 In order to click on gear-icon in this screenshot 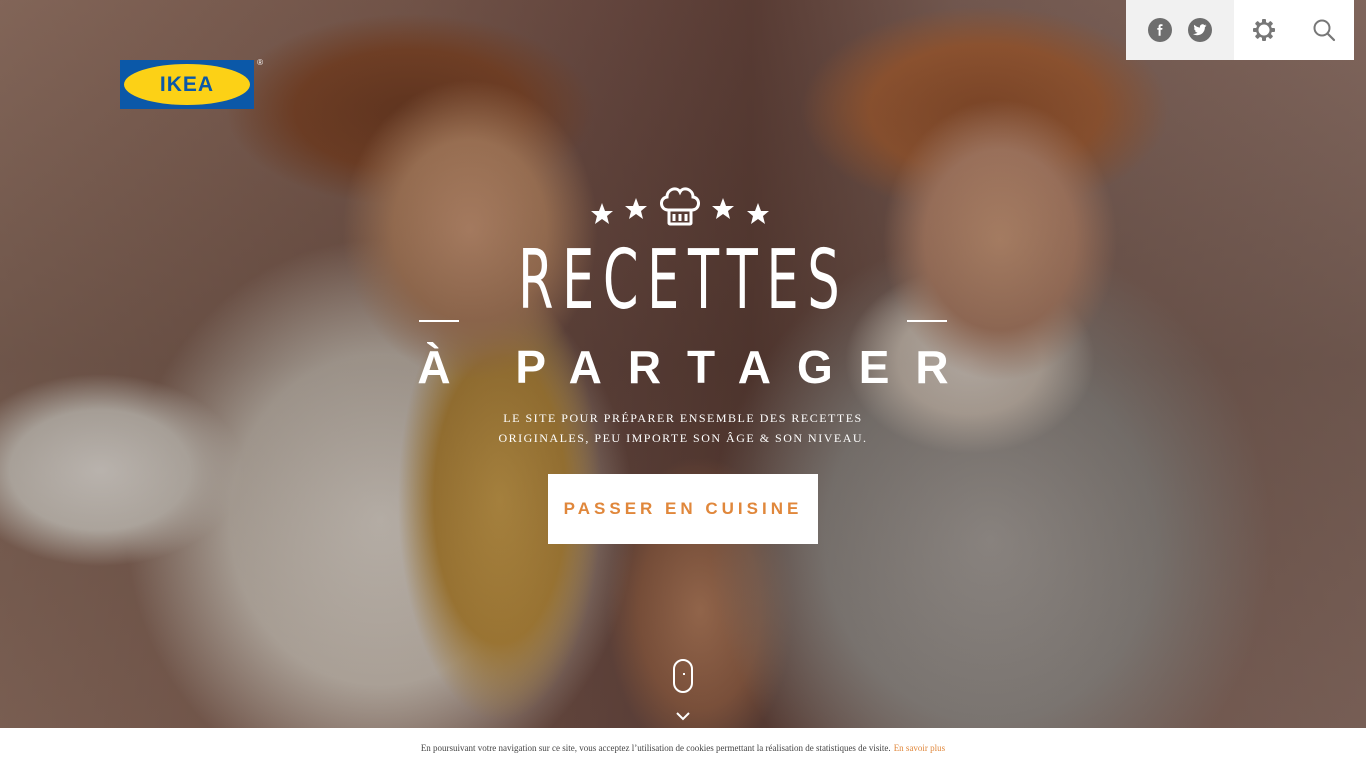, I will do `click(1264, 30)`.